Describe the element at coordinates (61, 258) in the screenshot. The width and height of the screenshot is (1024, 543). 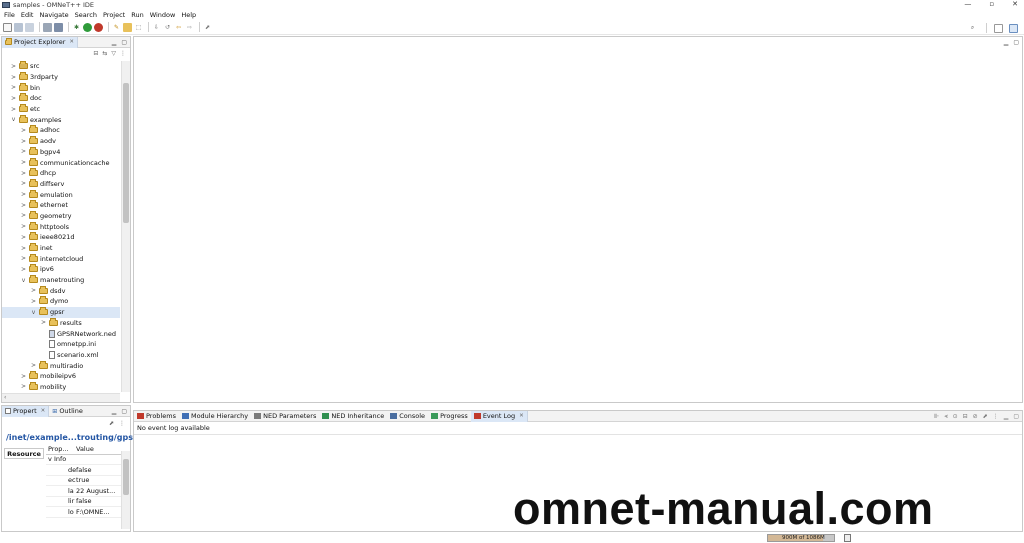
I see `tree-item: > internetcloud` at that location.